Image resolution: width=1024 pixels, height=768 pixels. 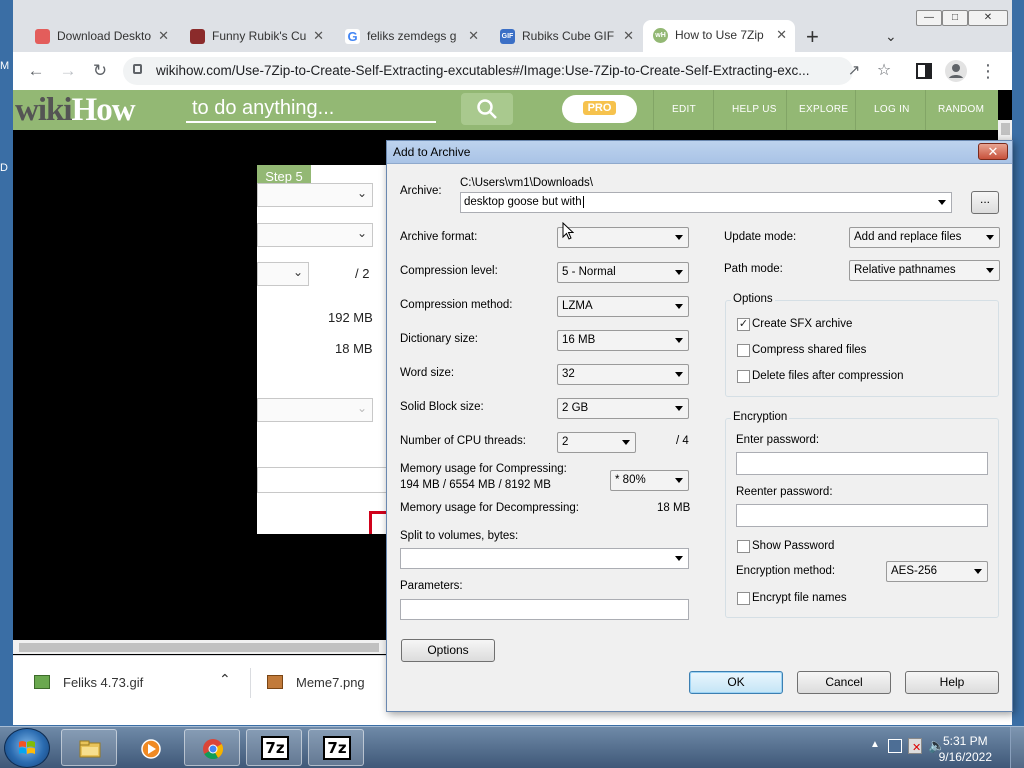 I want to click on cpu-threads-select: 2, so click(x=596, y=442).